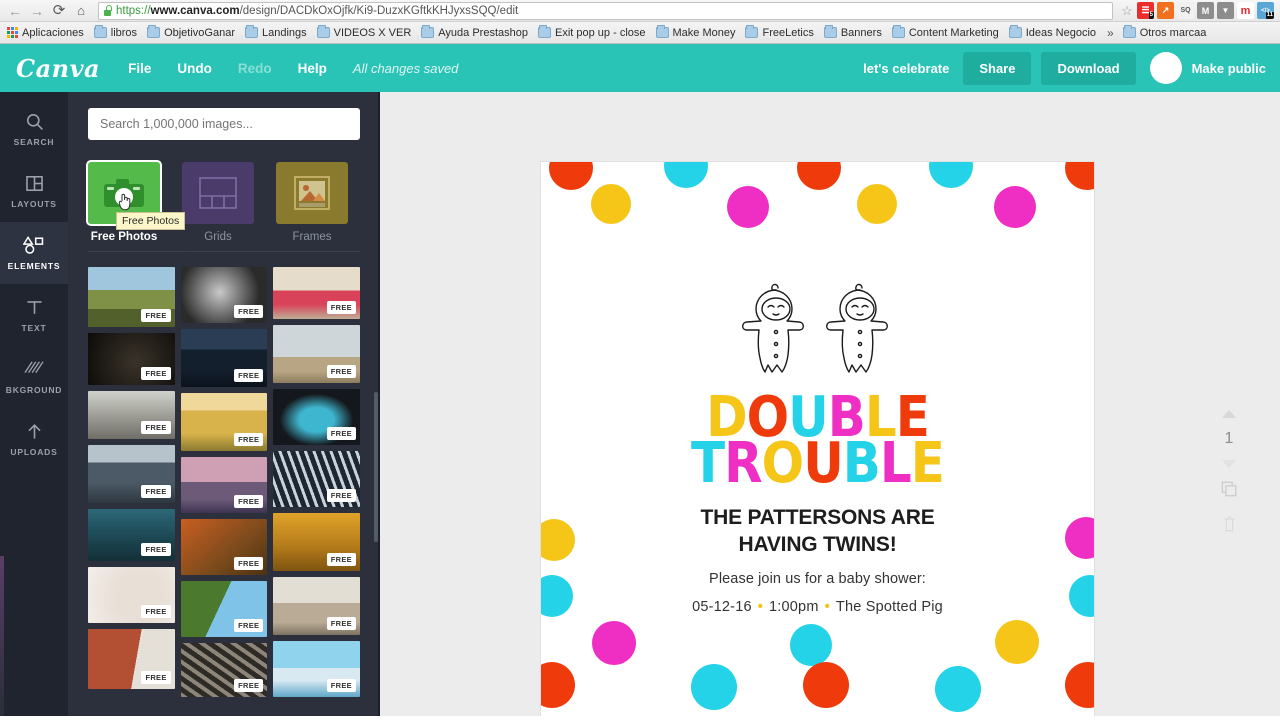  What do you see at coordinates (1127, 11) in the screenshot?
I see `bookmark-star-icon: ☆` at bounding box center [1127, 11].